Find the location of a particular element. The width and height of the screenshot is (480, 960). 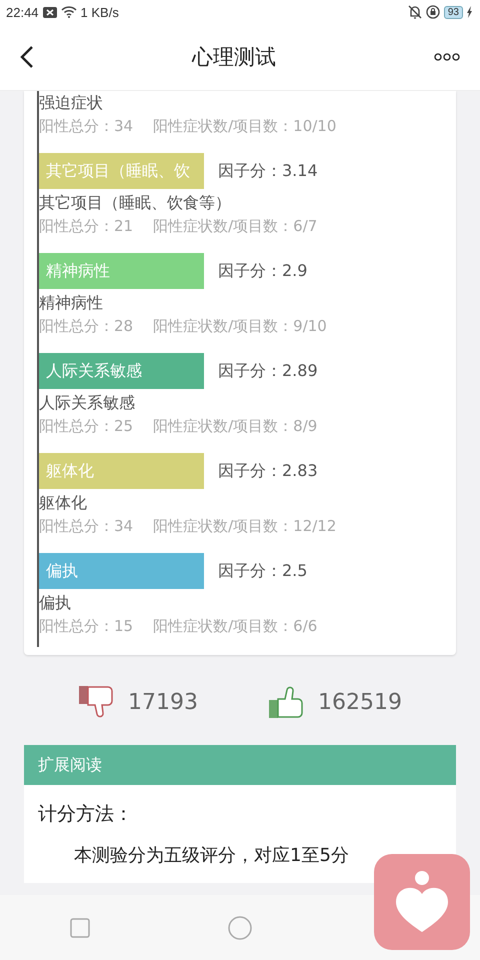

muted-bell-icon is located at coordinates (415, 12).